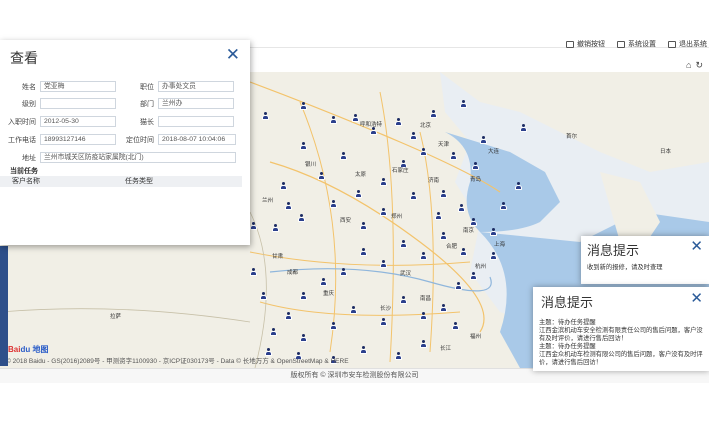  I want to click on address-value: 兰州市城关区防疫站家属院(北门), so click(138, 157).